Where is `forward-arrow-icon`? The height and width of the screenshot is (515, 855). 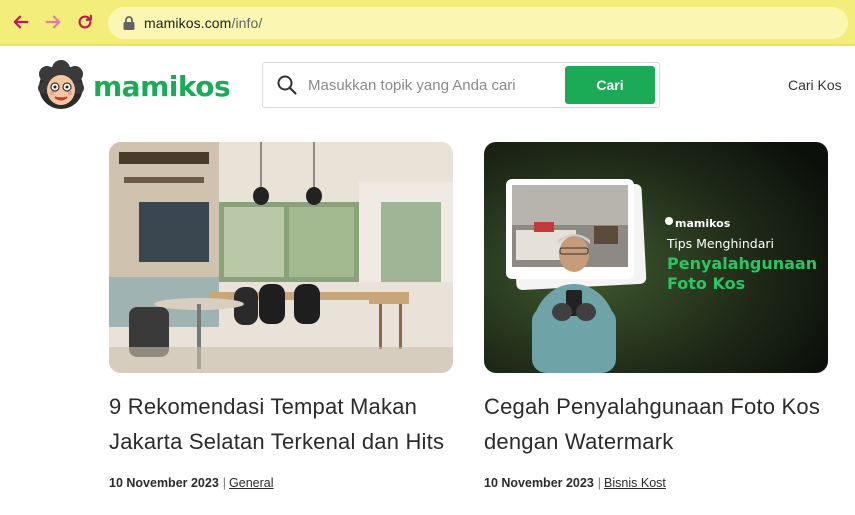 forward-arrow-icon is located at coordinates (53, 22).